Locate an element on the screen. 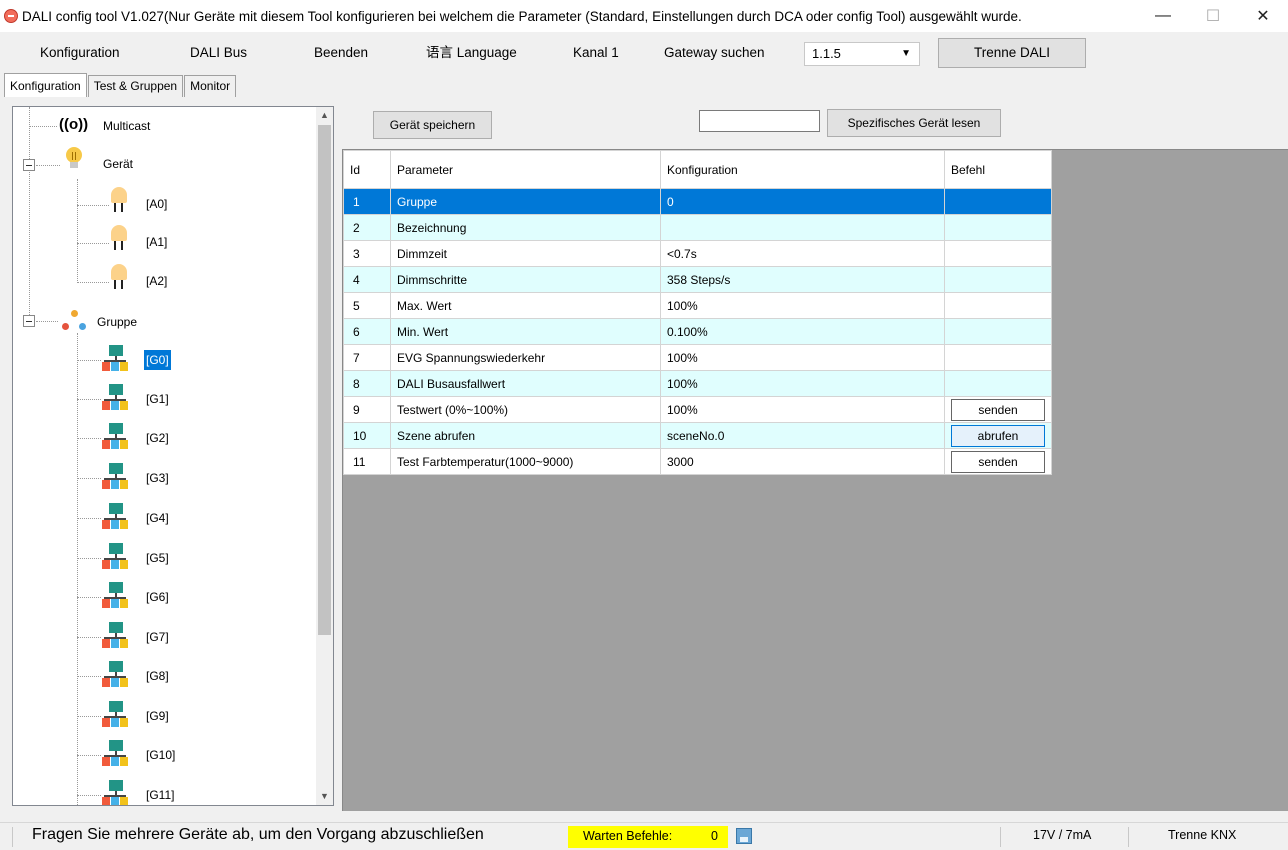 The width and height of the screenshot is (1288, 850). tree-item-group: [G8] is located at coordinates (157, 676).